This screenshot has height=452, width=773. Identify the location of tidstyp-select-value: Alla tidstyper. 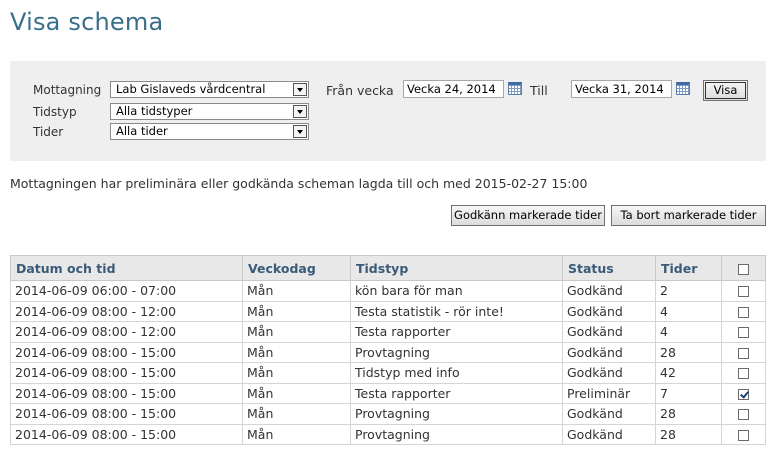
(154, 111).